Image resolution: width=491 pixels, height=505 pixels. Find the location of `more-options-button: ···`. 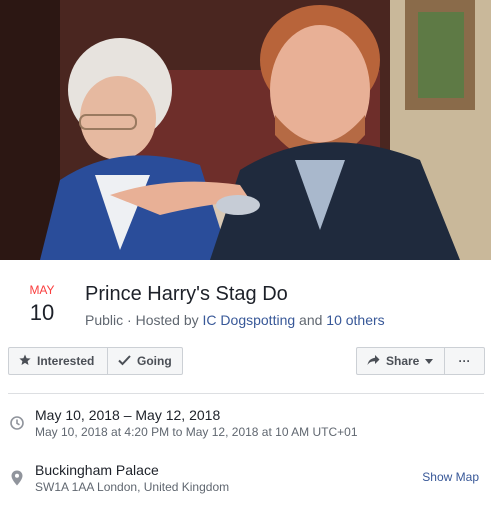

more-options-button: ··· is located at coordinates (464, 361).